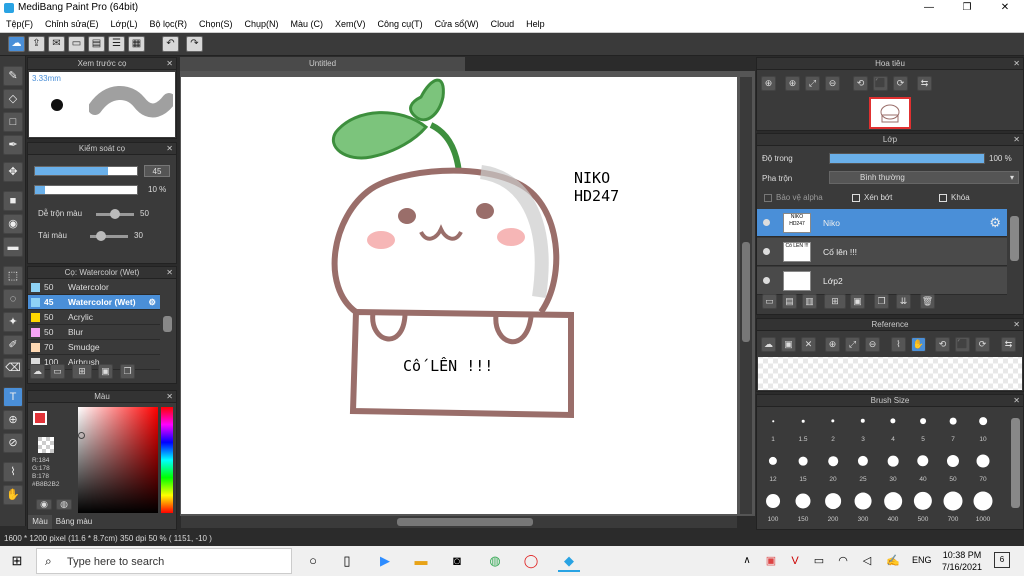  What do you see at coordinates (535, 24) in the screenshot?
I see `menu-help: Help` at bounding box center [535, 24].